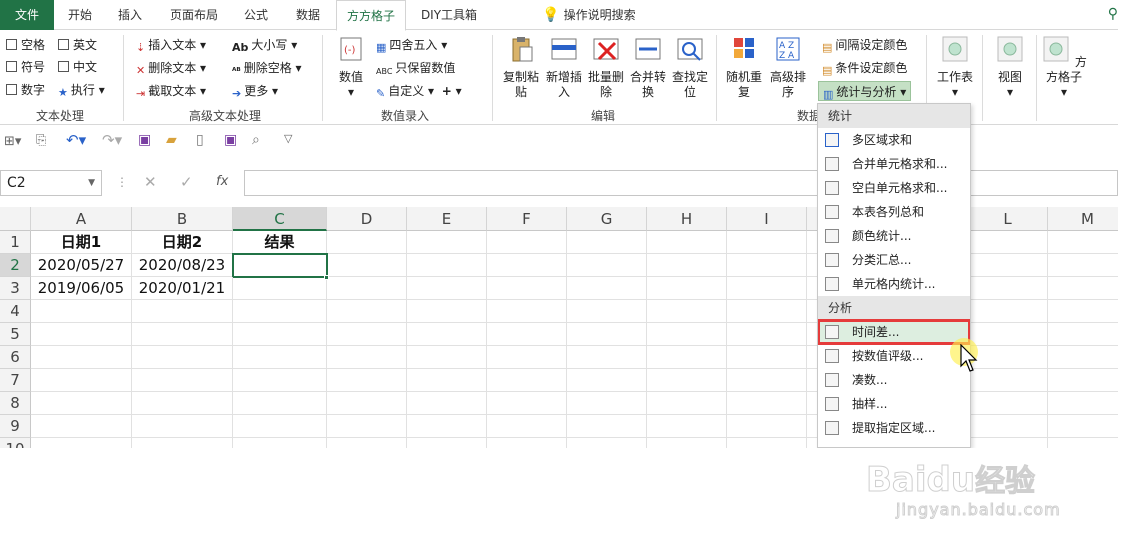 The image size is (1132, 552). I want to click on menu-item-column-totals: 本表各列总和, so click(894, 212).